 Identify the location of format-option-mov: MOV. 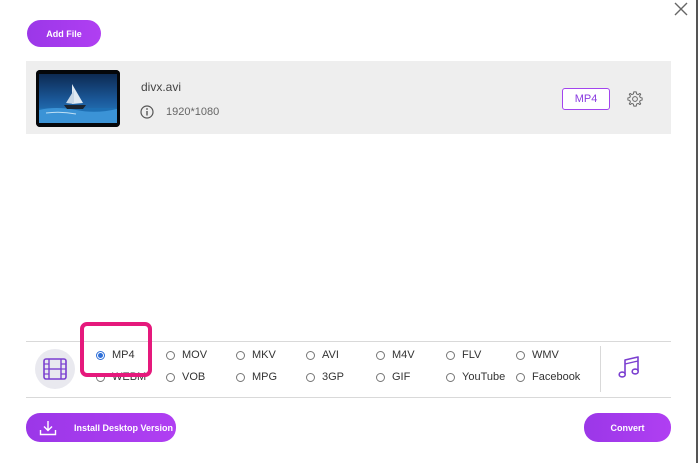
(186, 355).